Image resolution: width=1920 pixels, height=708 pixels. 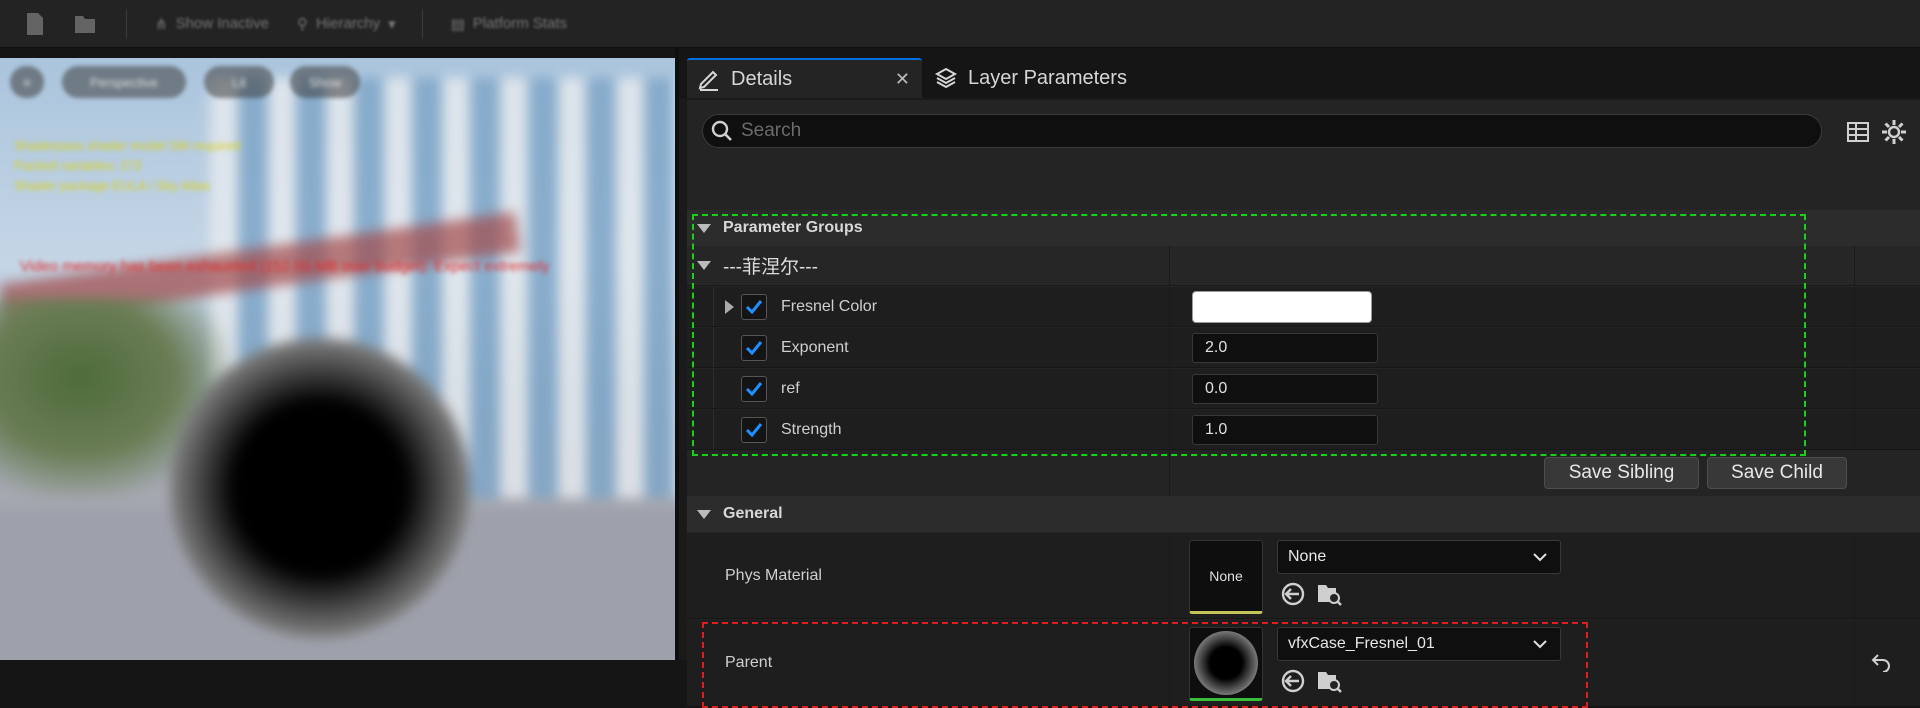 I want to click on combo-value: vfxCase_Fresnel_01, so click(x=1361, y=643).